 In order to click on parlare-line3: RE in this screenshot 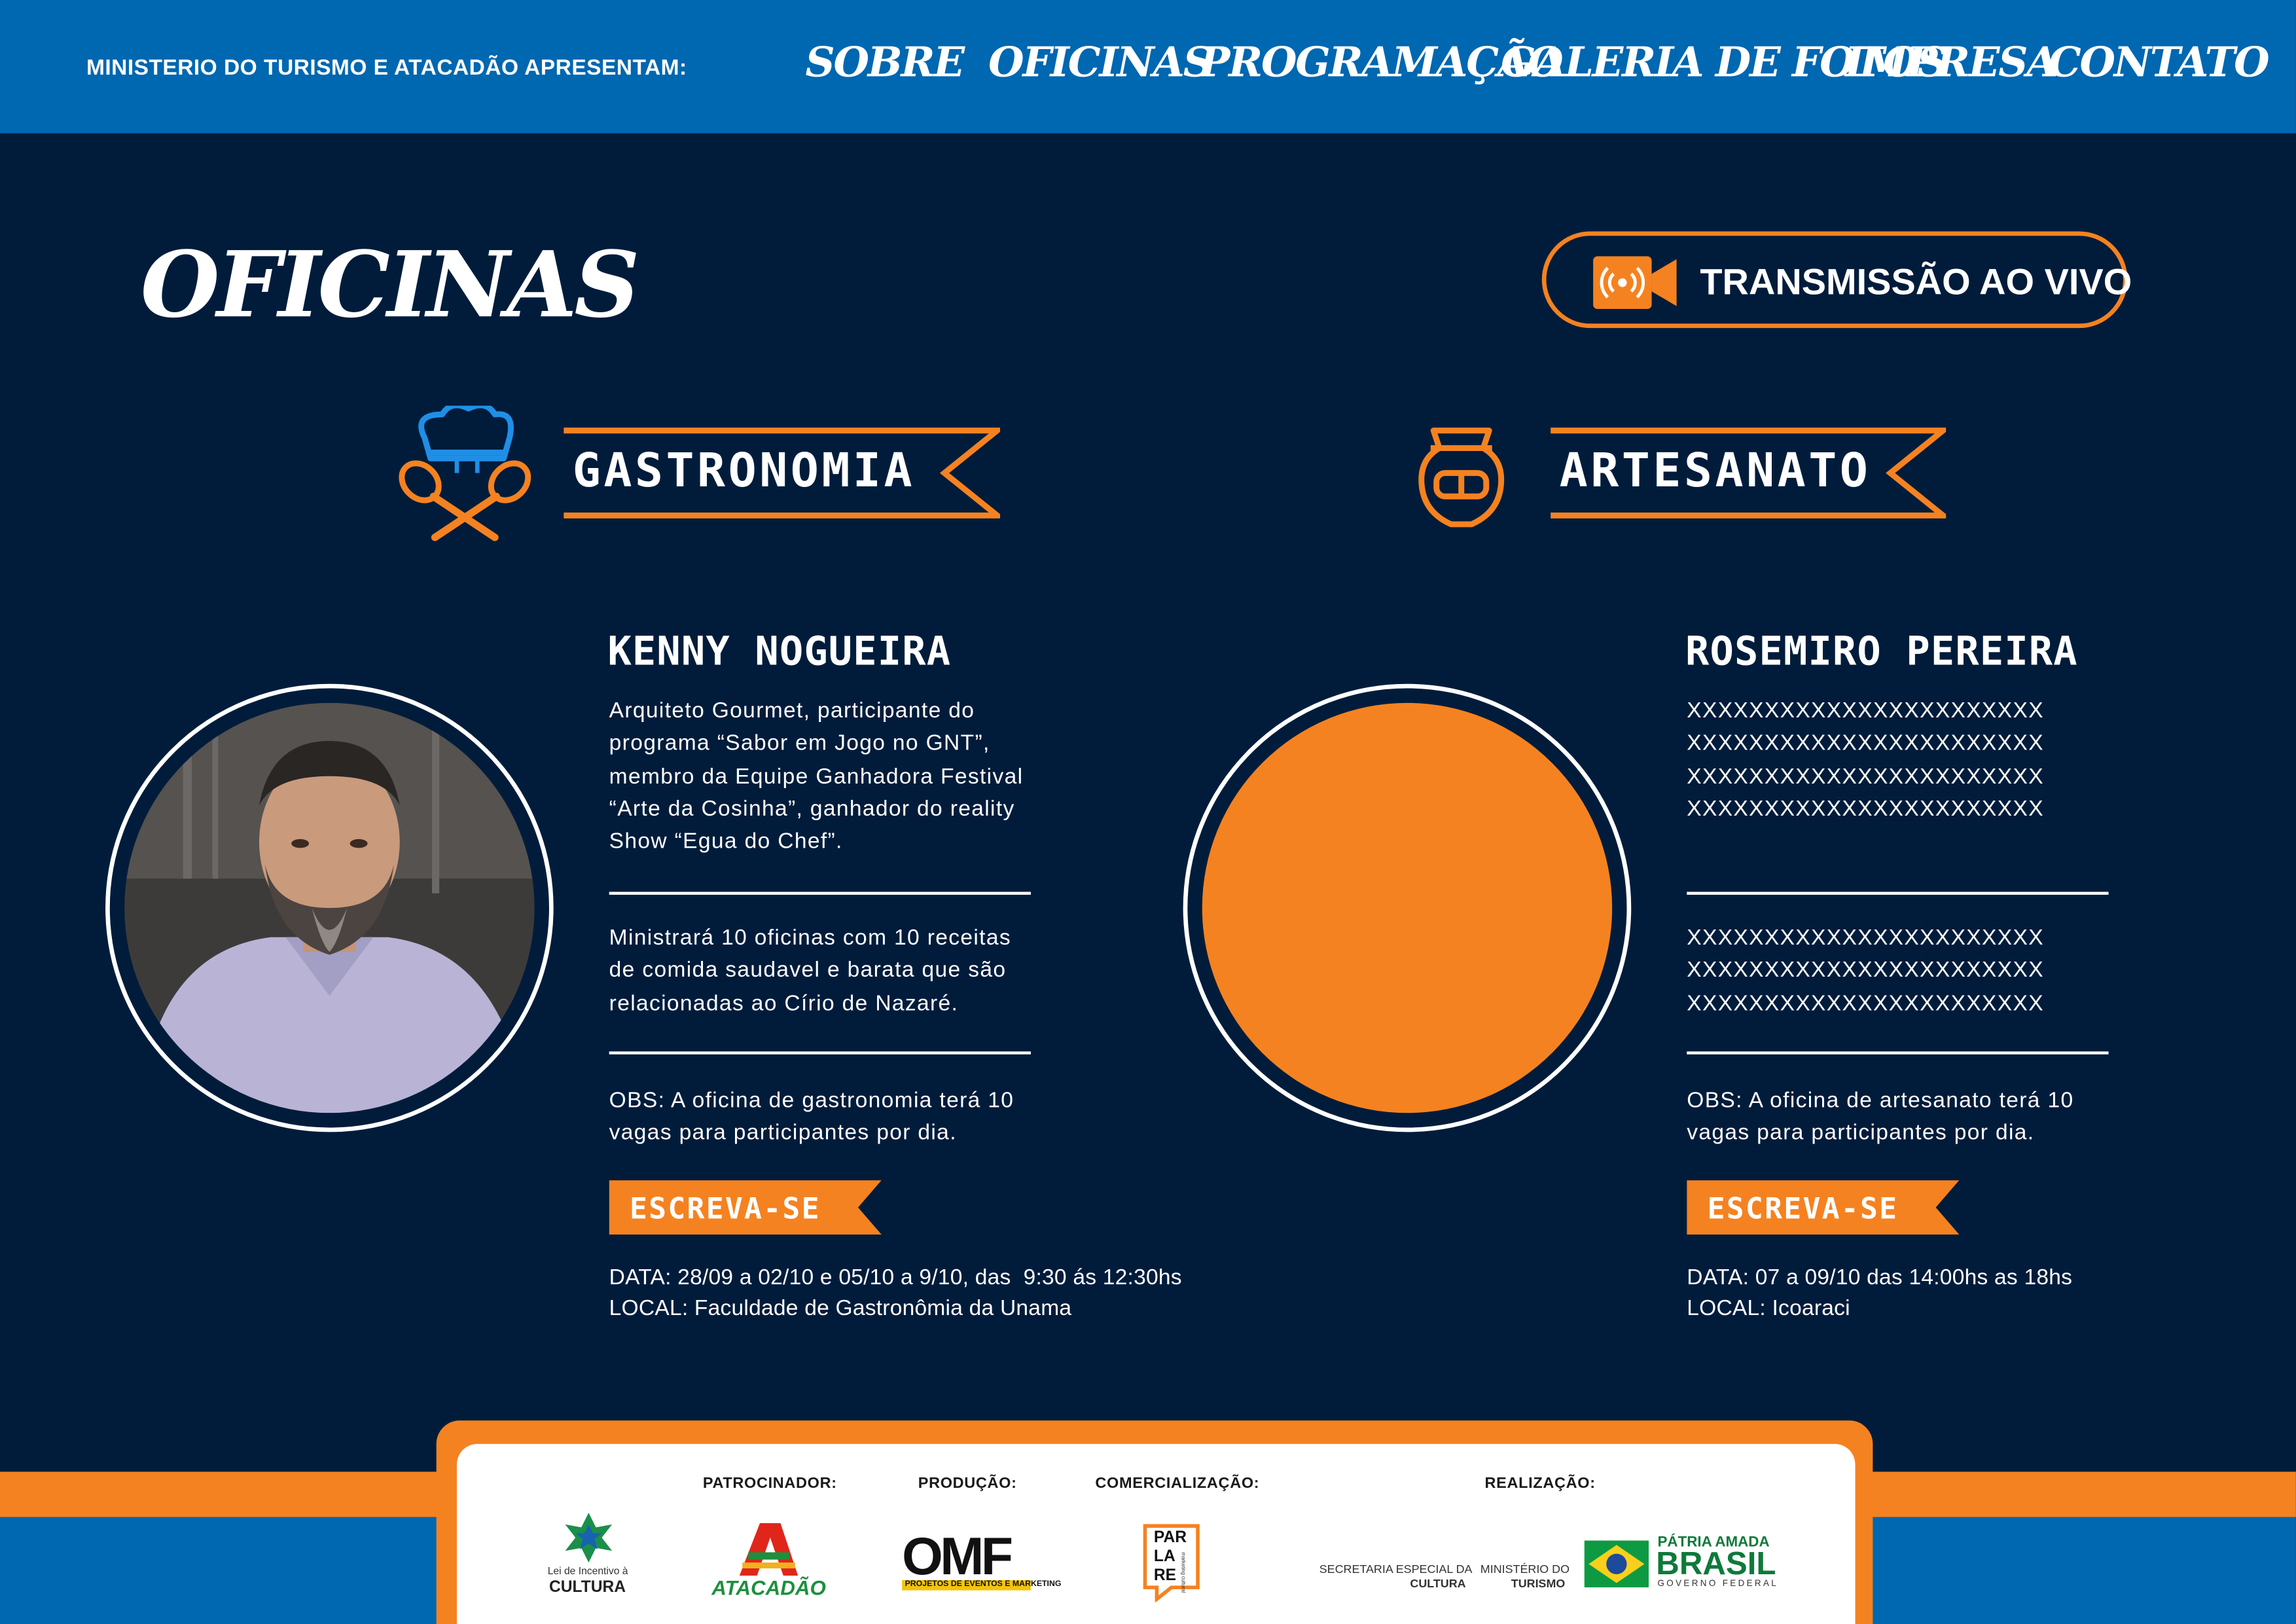, I will do `click(1165, 1575)`.